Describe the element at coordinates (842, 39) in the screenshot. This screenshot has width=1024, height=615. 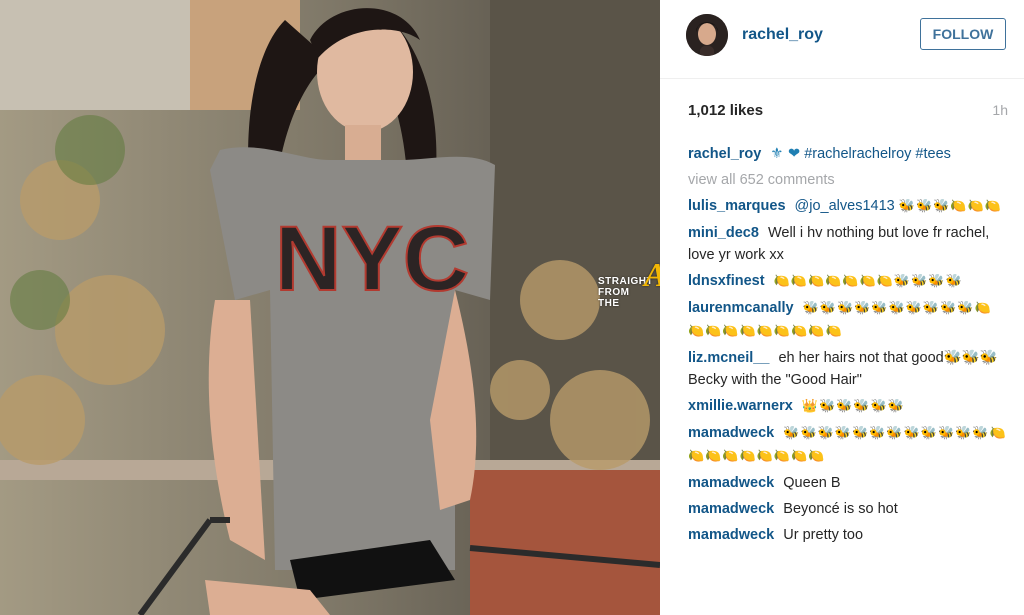
I see `post-header: rachel_roy FOLLOW` at that location.